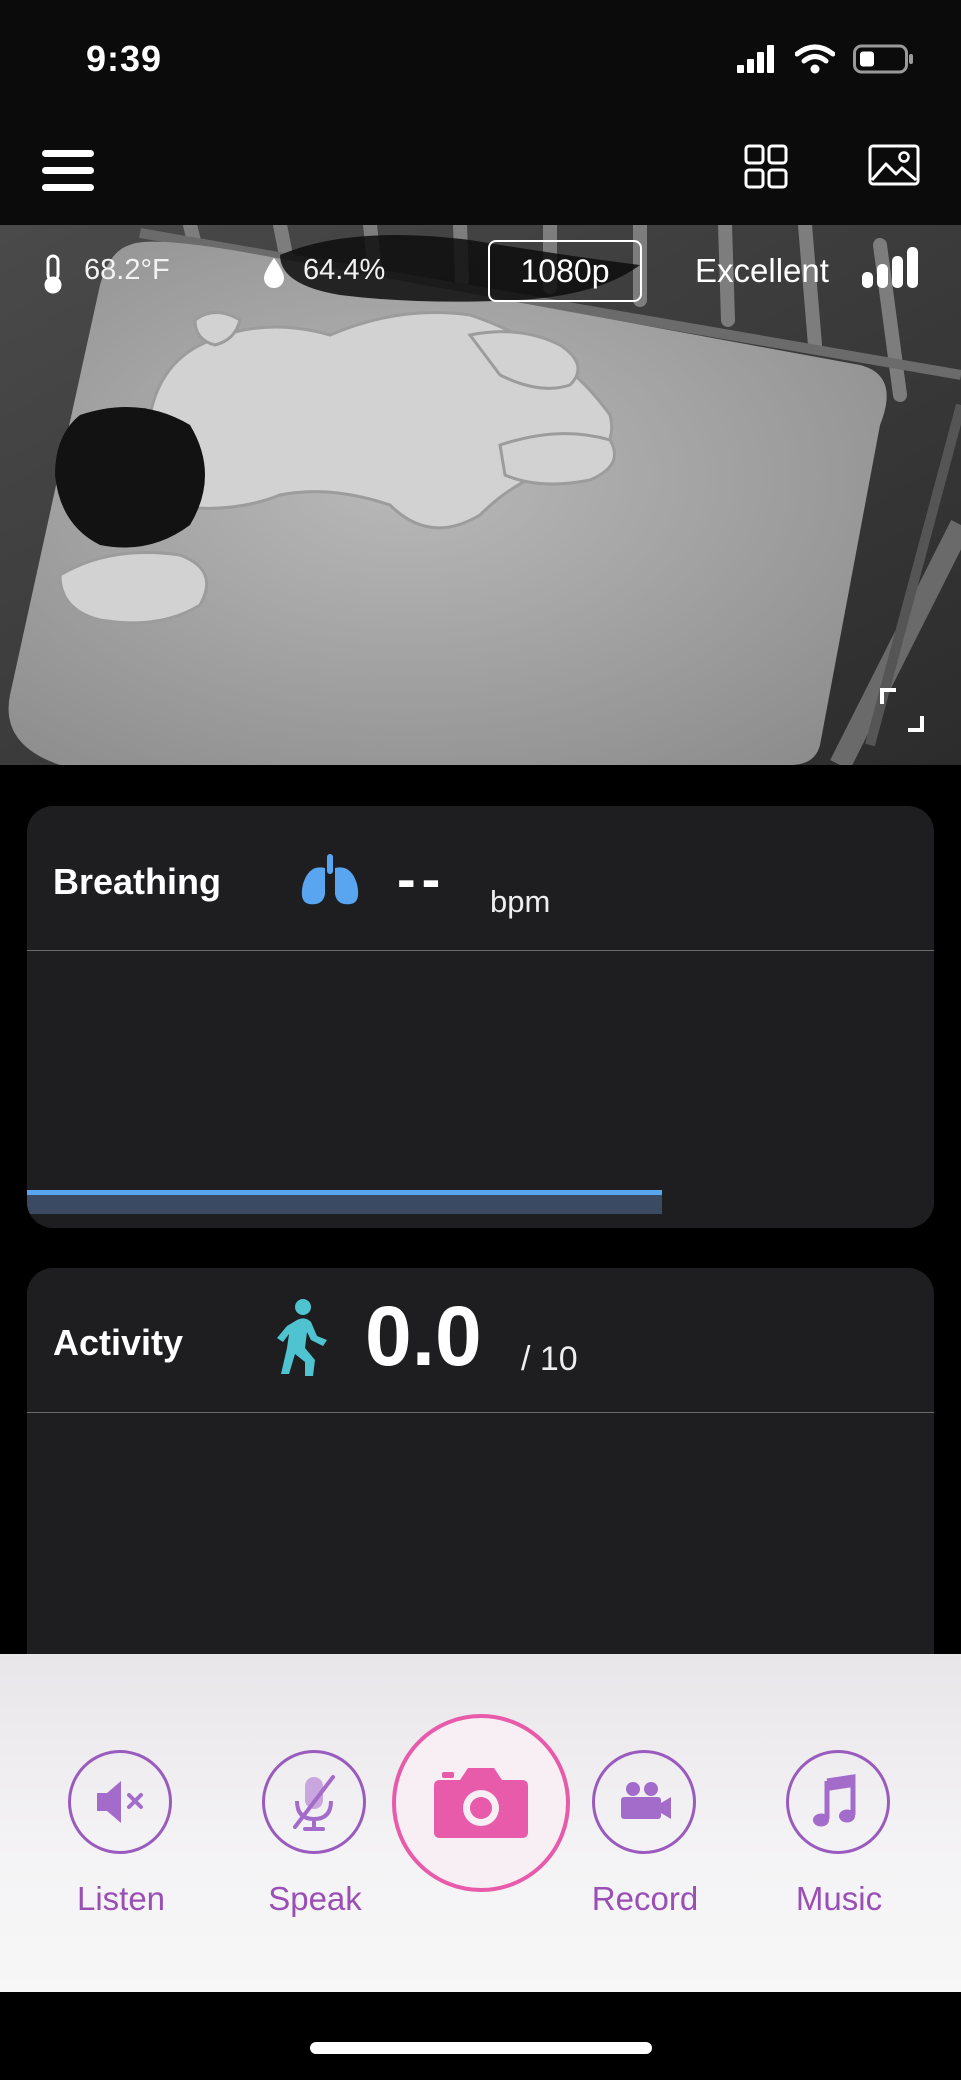 The height and width of the screenshot is (2080, 961). I want to click on wifi-icon, so click(815, 59).